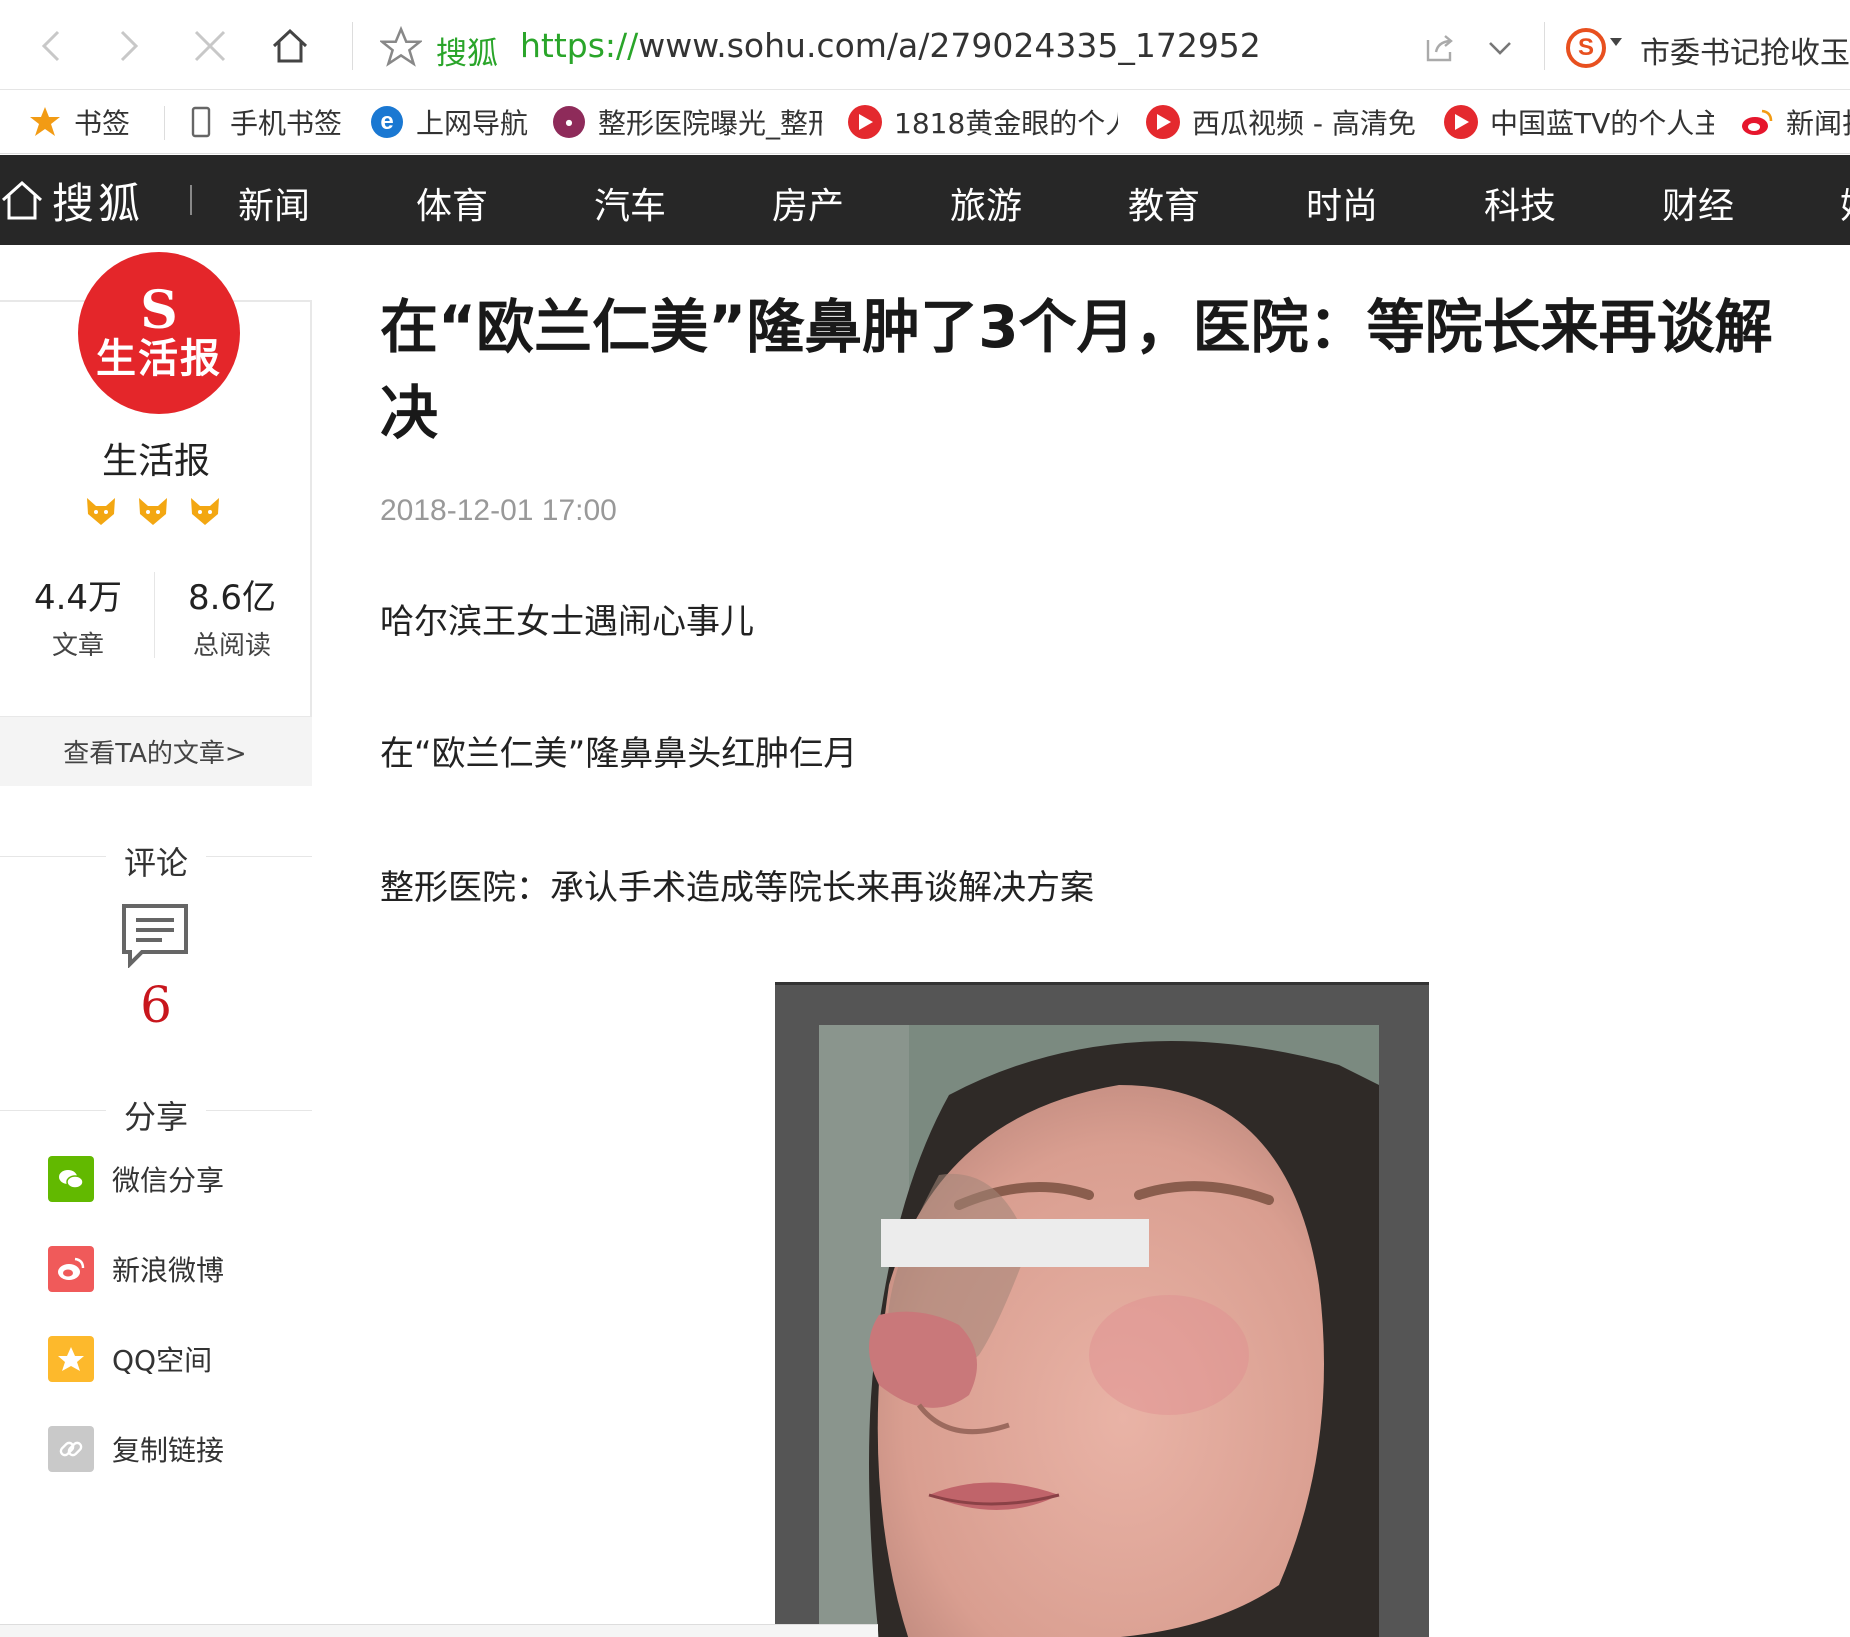 This screenshot has width=1850, height=1637. I want to click on articles-count: 4.4万, so click(78, 598).